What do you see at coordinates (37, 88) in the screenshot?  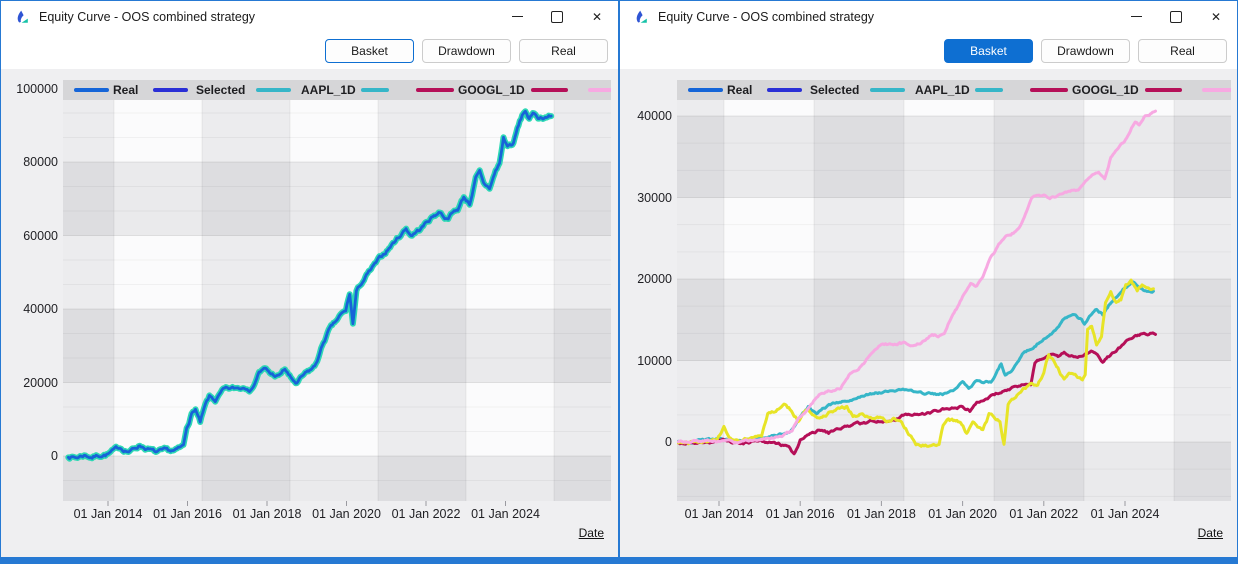 I see `y-axis-tick-label: 100000` at bounding box center [37, 88].